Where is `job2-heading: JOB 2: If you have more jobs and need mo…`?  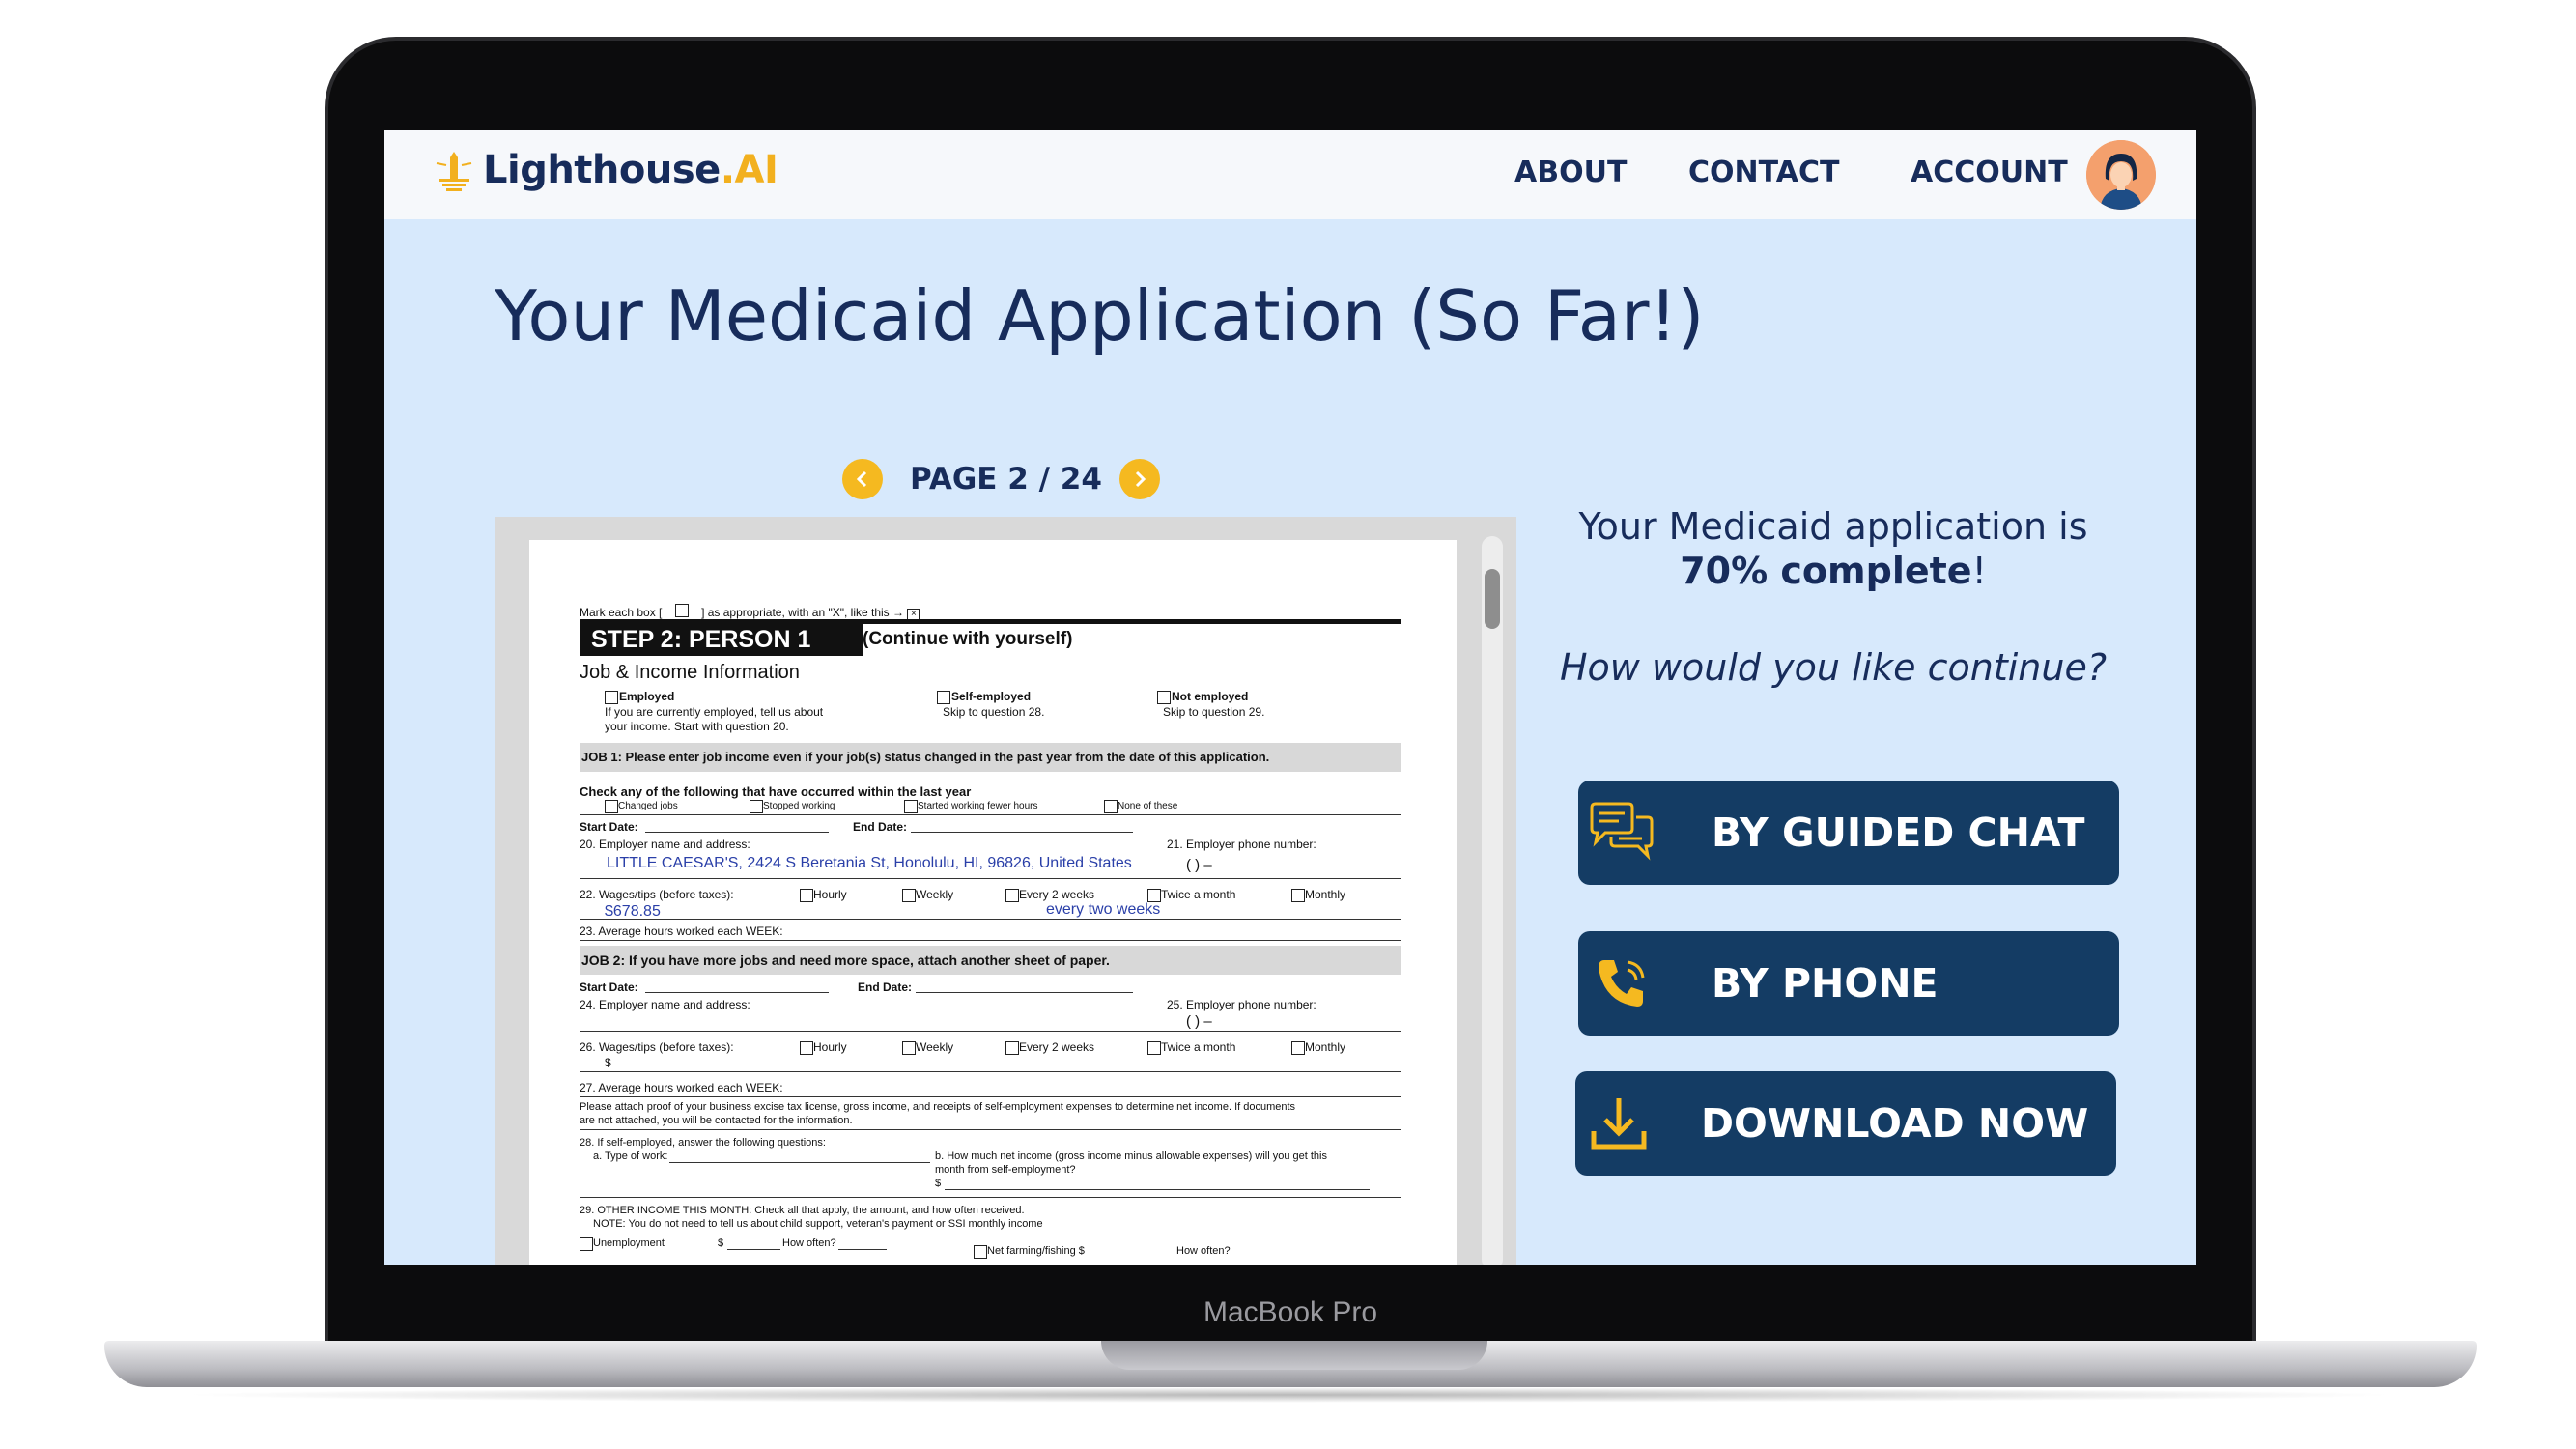
job2-heading: JOB 2: If you have more jobs and need mo… is located at coordinates (845, 960).